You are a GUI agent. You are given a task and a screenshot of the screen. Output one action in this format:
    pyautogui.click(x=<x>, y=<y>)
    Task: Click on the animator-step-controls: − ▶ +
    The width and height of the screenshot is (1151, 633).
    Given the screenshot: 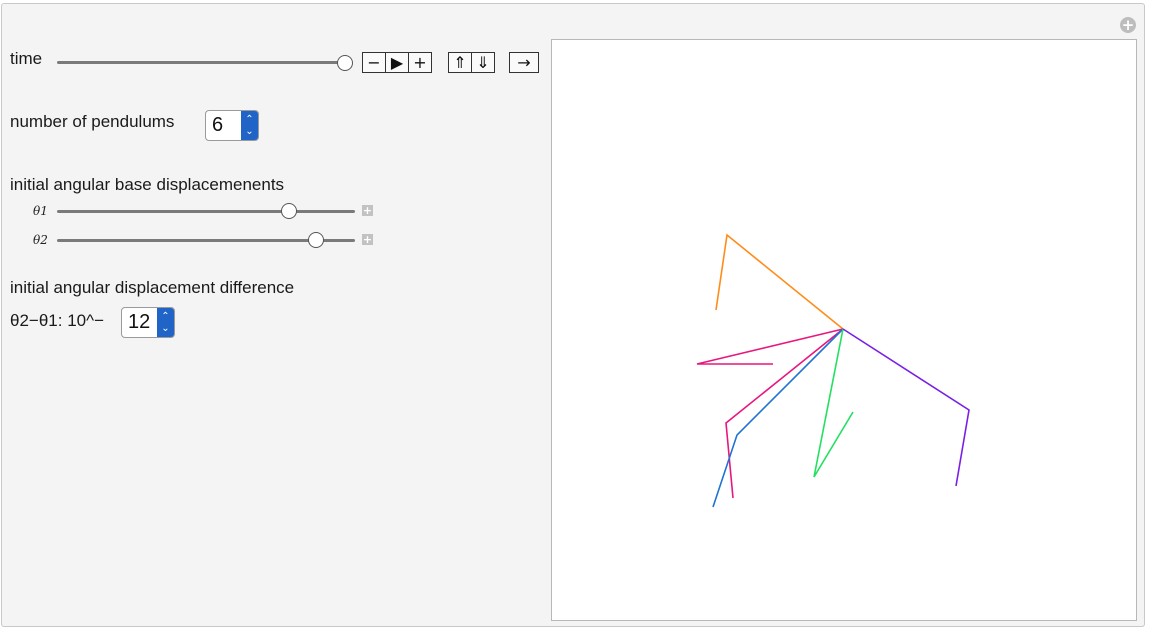 What is the action you would take?
    pyautogui.click(x=397, y=62)
    